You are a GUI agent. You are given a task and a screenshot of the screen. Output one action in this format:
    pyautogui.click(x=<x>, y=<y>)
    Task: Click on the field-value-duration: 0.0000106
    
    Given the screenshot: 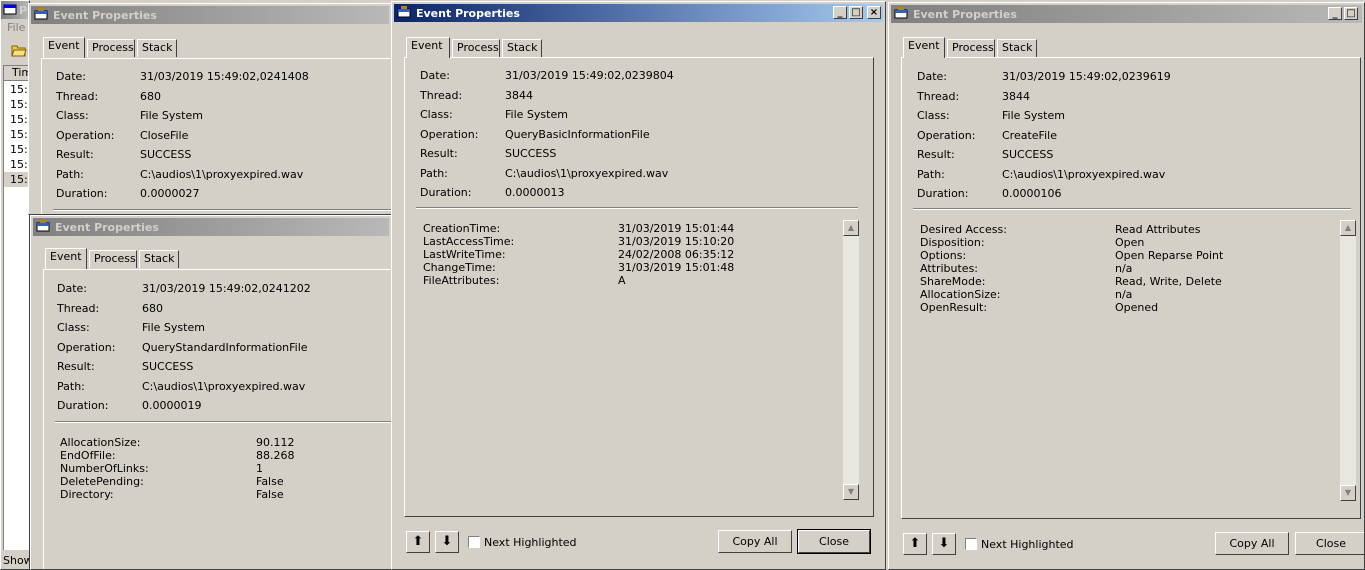 What is the action you would take?
    pyautogui.click(x=1032, y=193)
    